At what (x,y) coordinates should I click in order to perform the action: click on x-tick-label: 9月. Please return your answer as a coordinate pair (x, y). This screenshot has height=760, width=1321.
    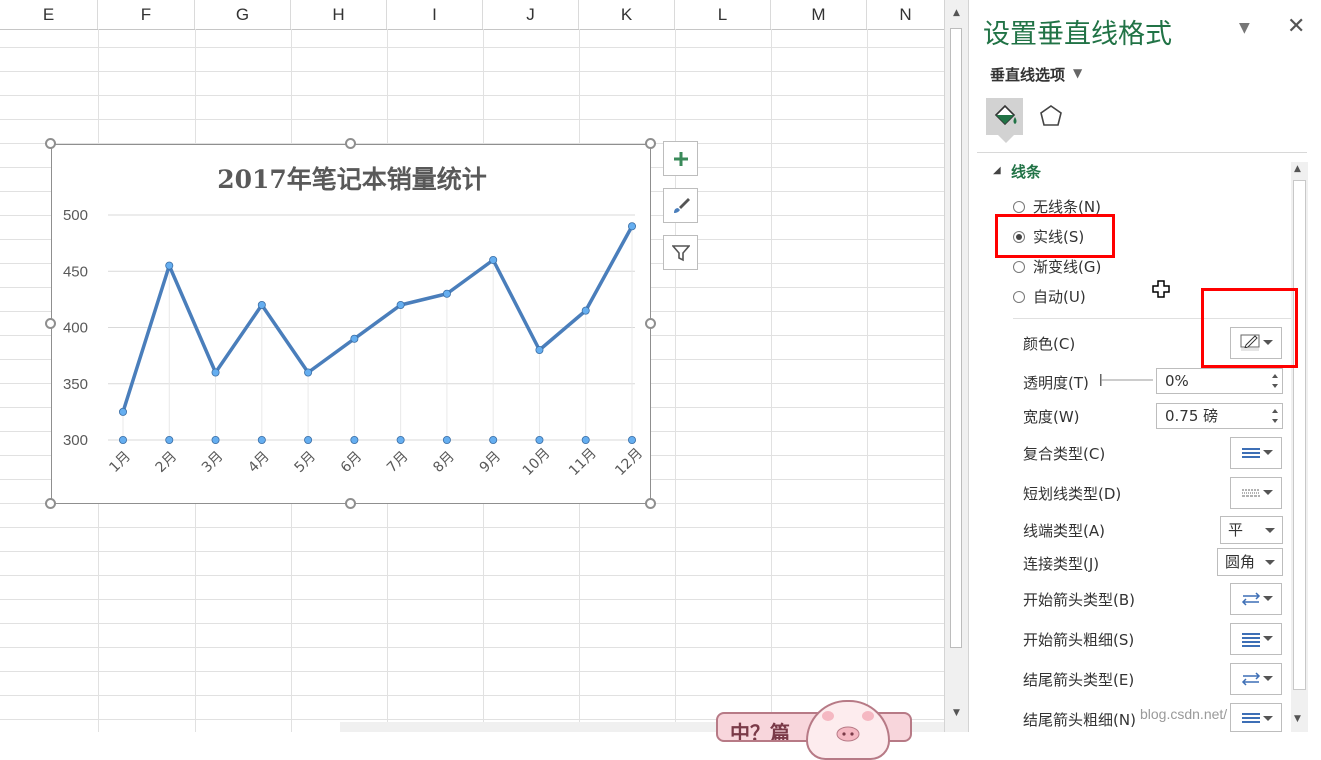
    Looking at the image, I should click on (491, 462).